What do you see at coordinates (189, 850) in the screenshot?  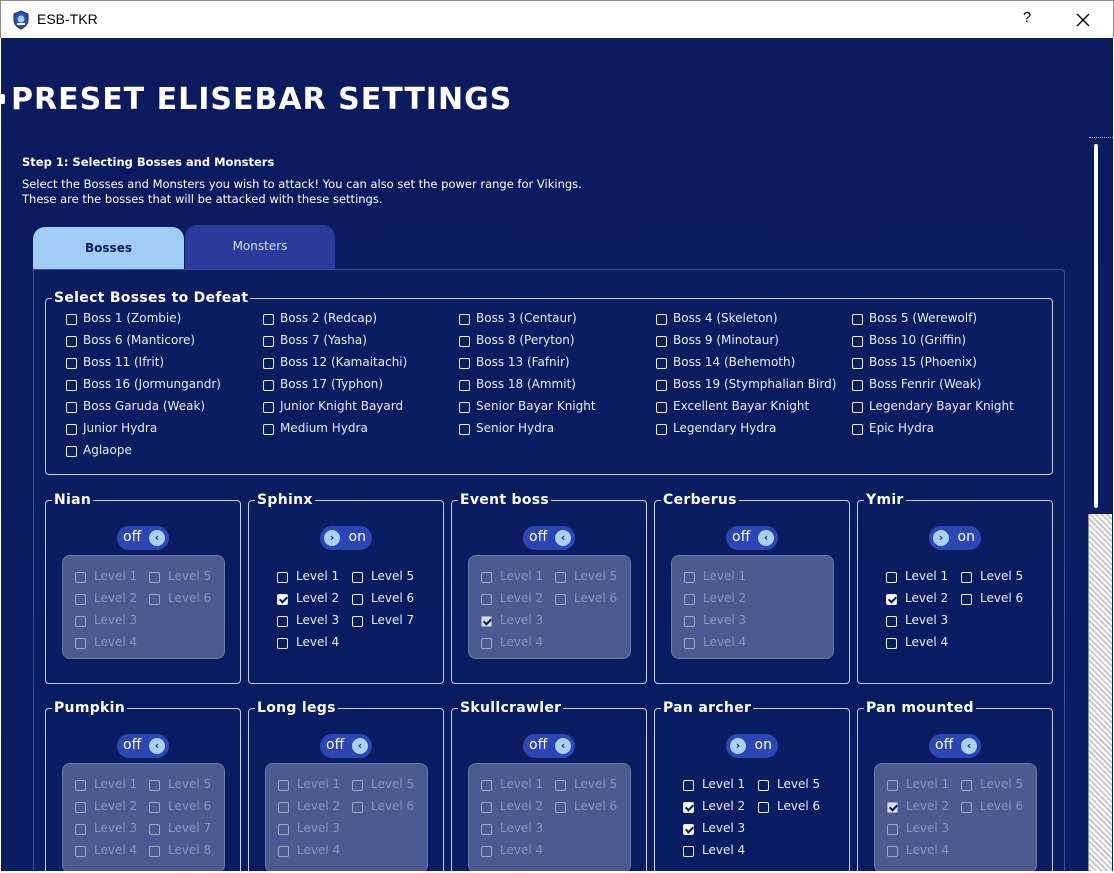 I see `level-checkbox-label: Level 8` at bounding box center [189, 850].